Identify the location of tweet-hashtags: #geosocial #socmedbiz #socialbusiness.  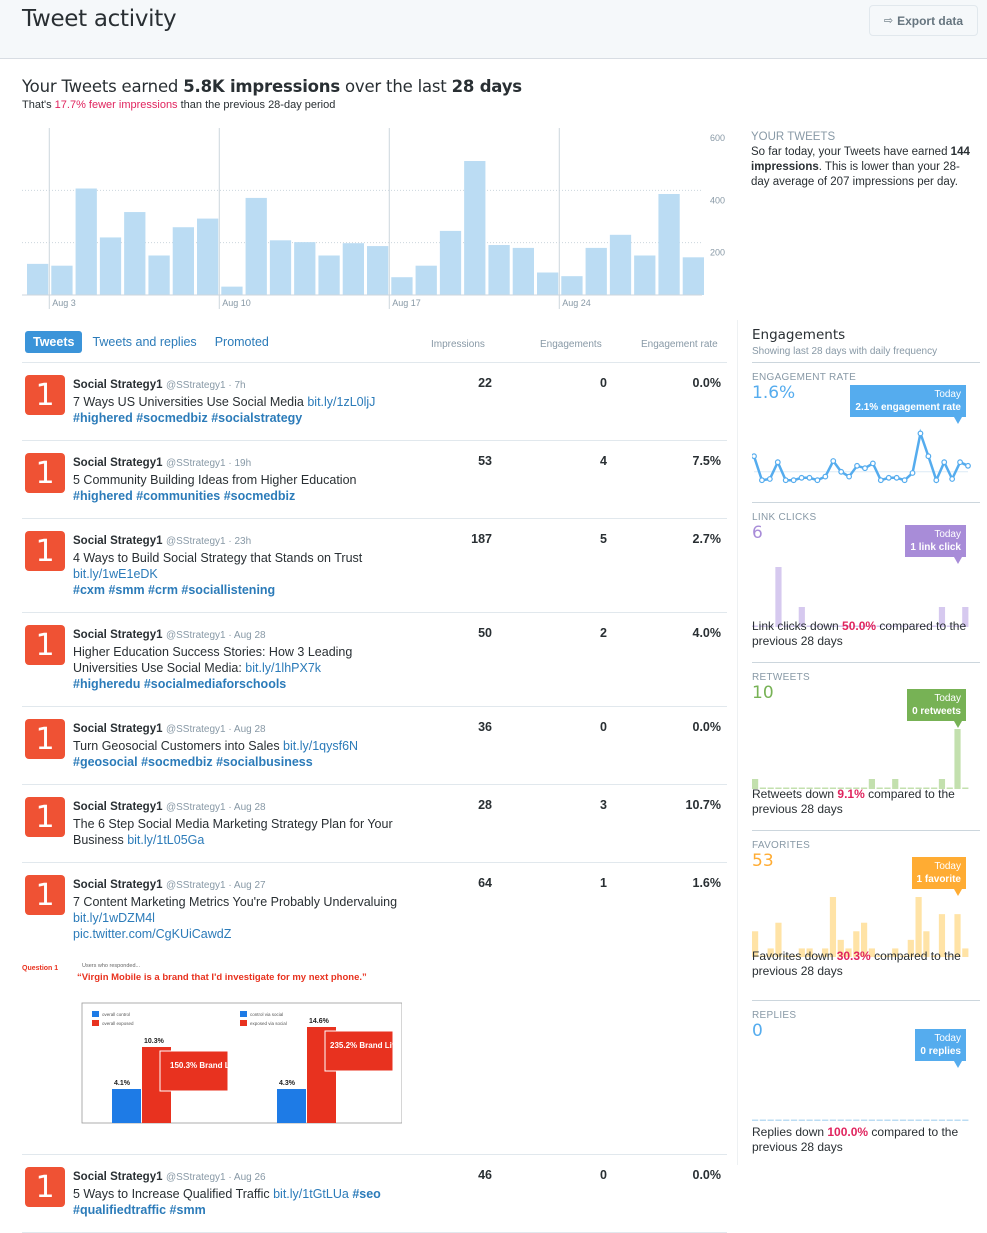
(238, 762).